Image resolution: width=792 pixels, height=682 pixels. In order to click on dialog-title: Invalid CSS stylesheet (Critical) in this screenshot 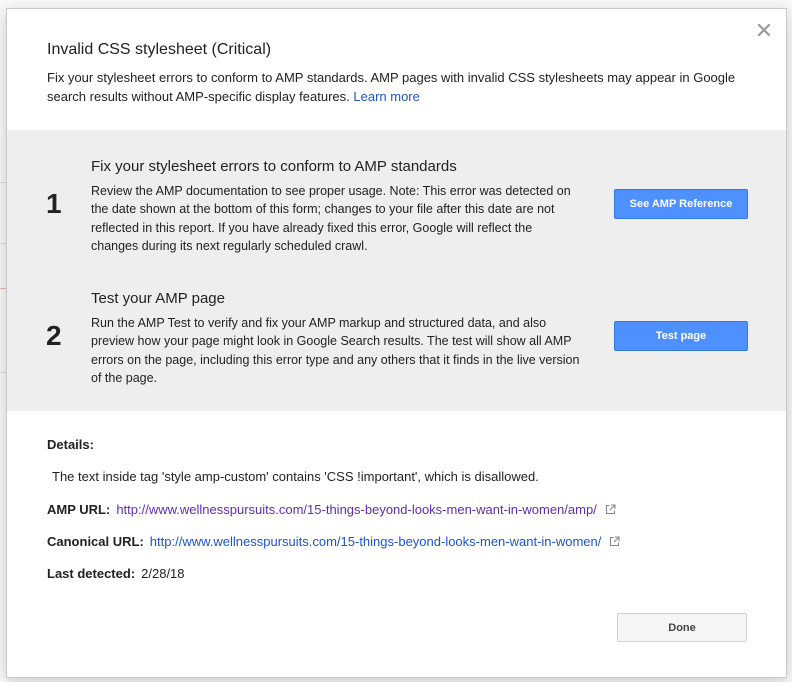, I will do `click(159, 49)`.